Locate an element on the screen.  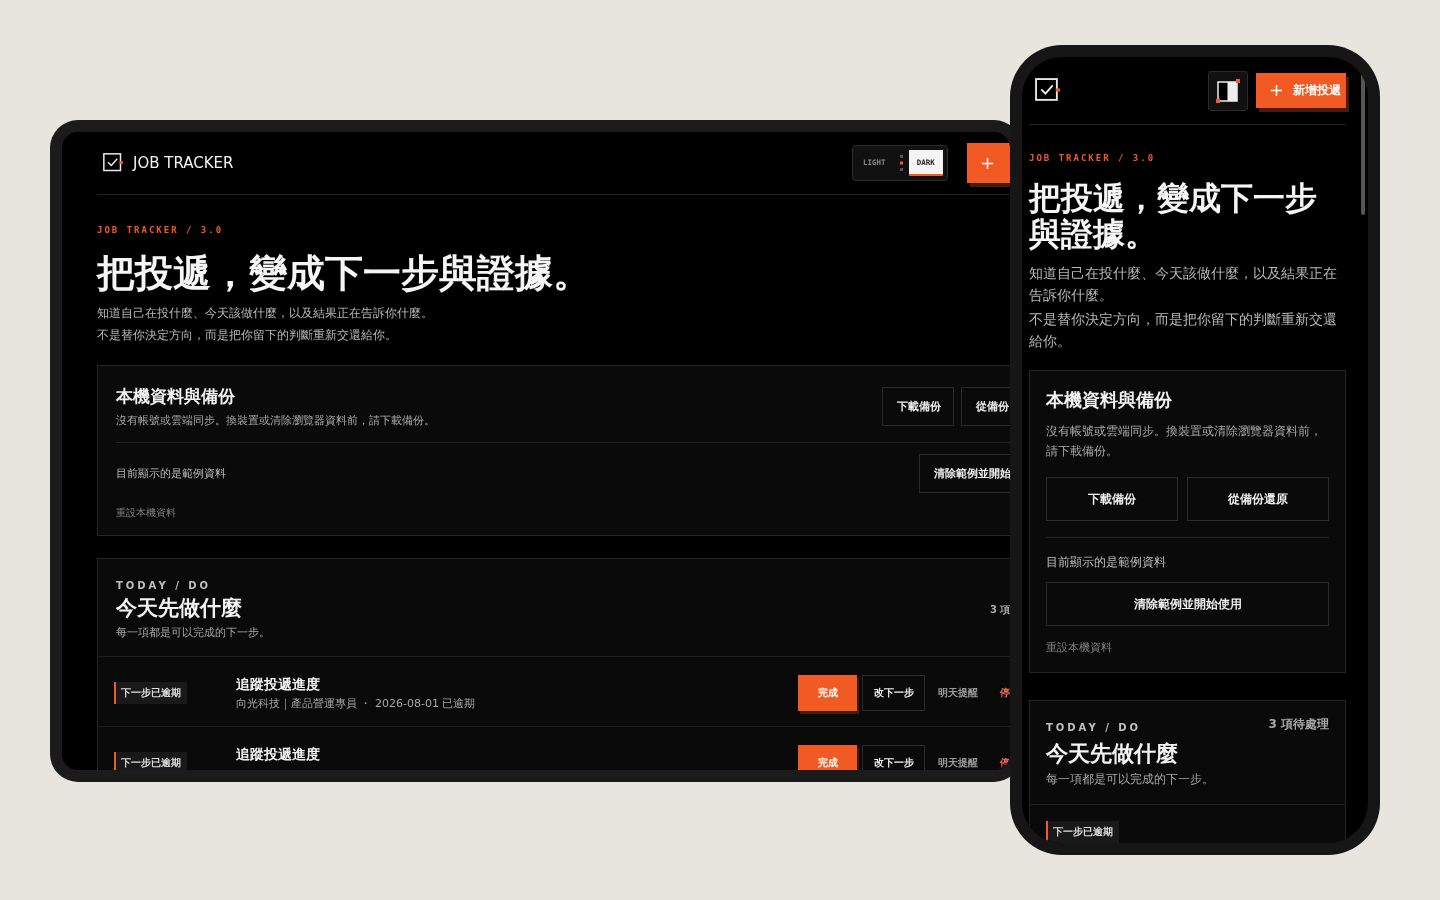
dots-icon is located at coordinates (901, 163).